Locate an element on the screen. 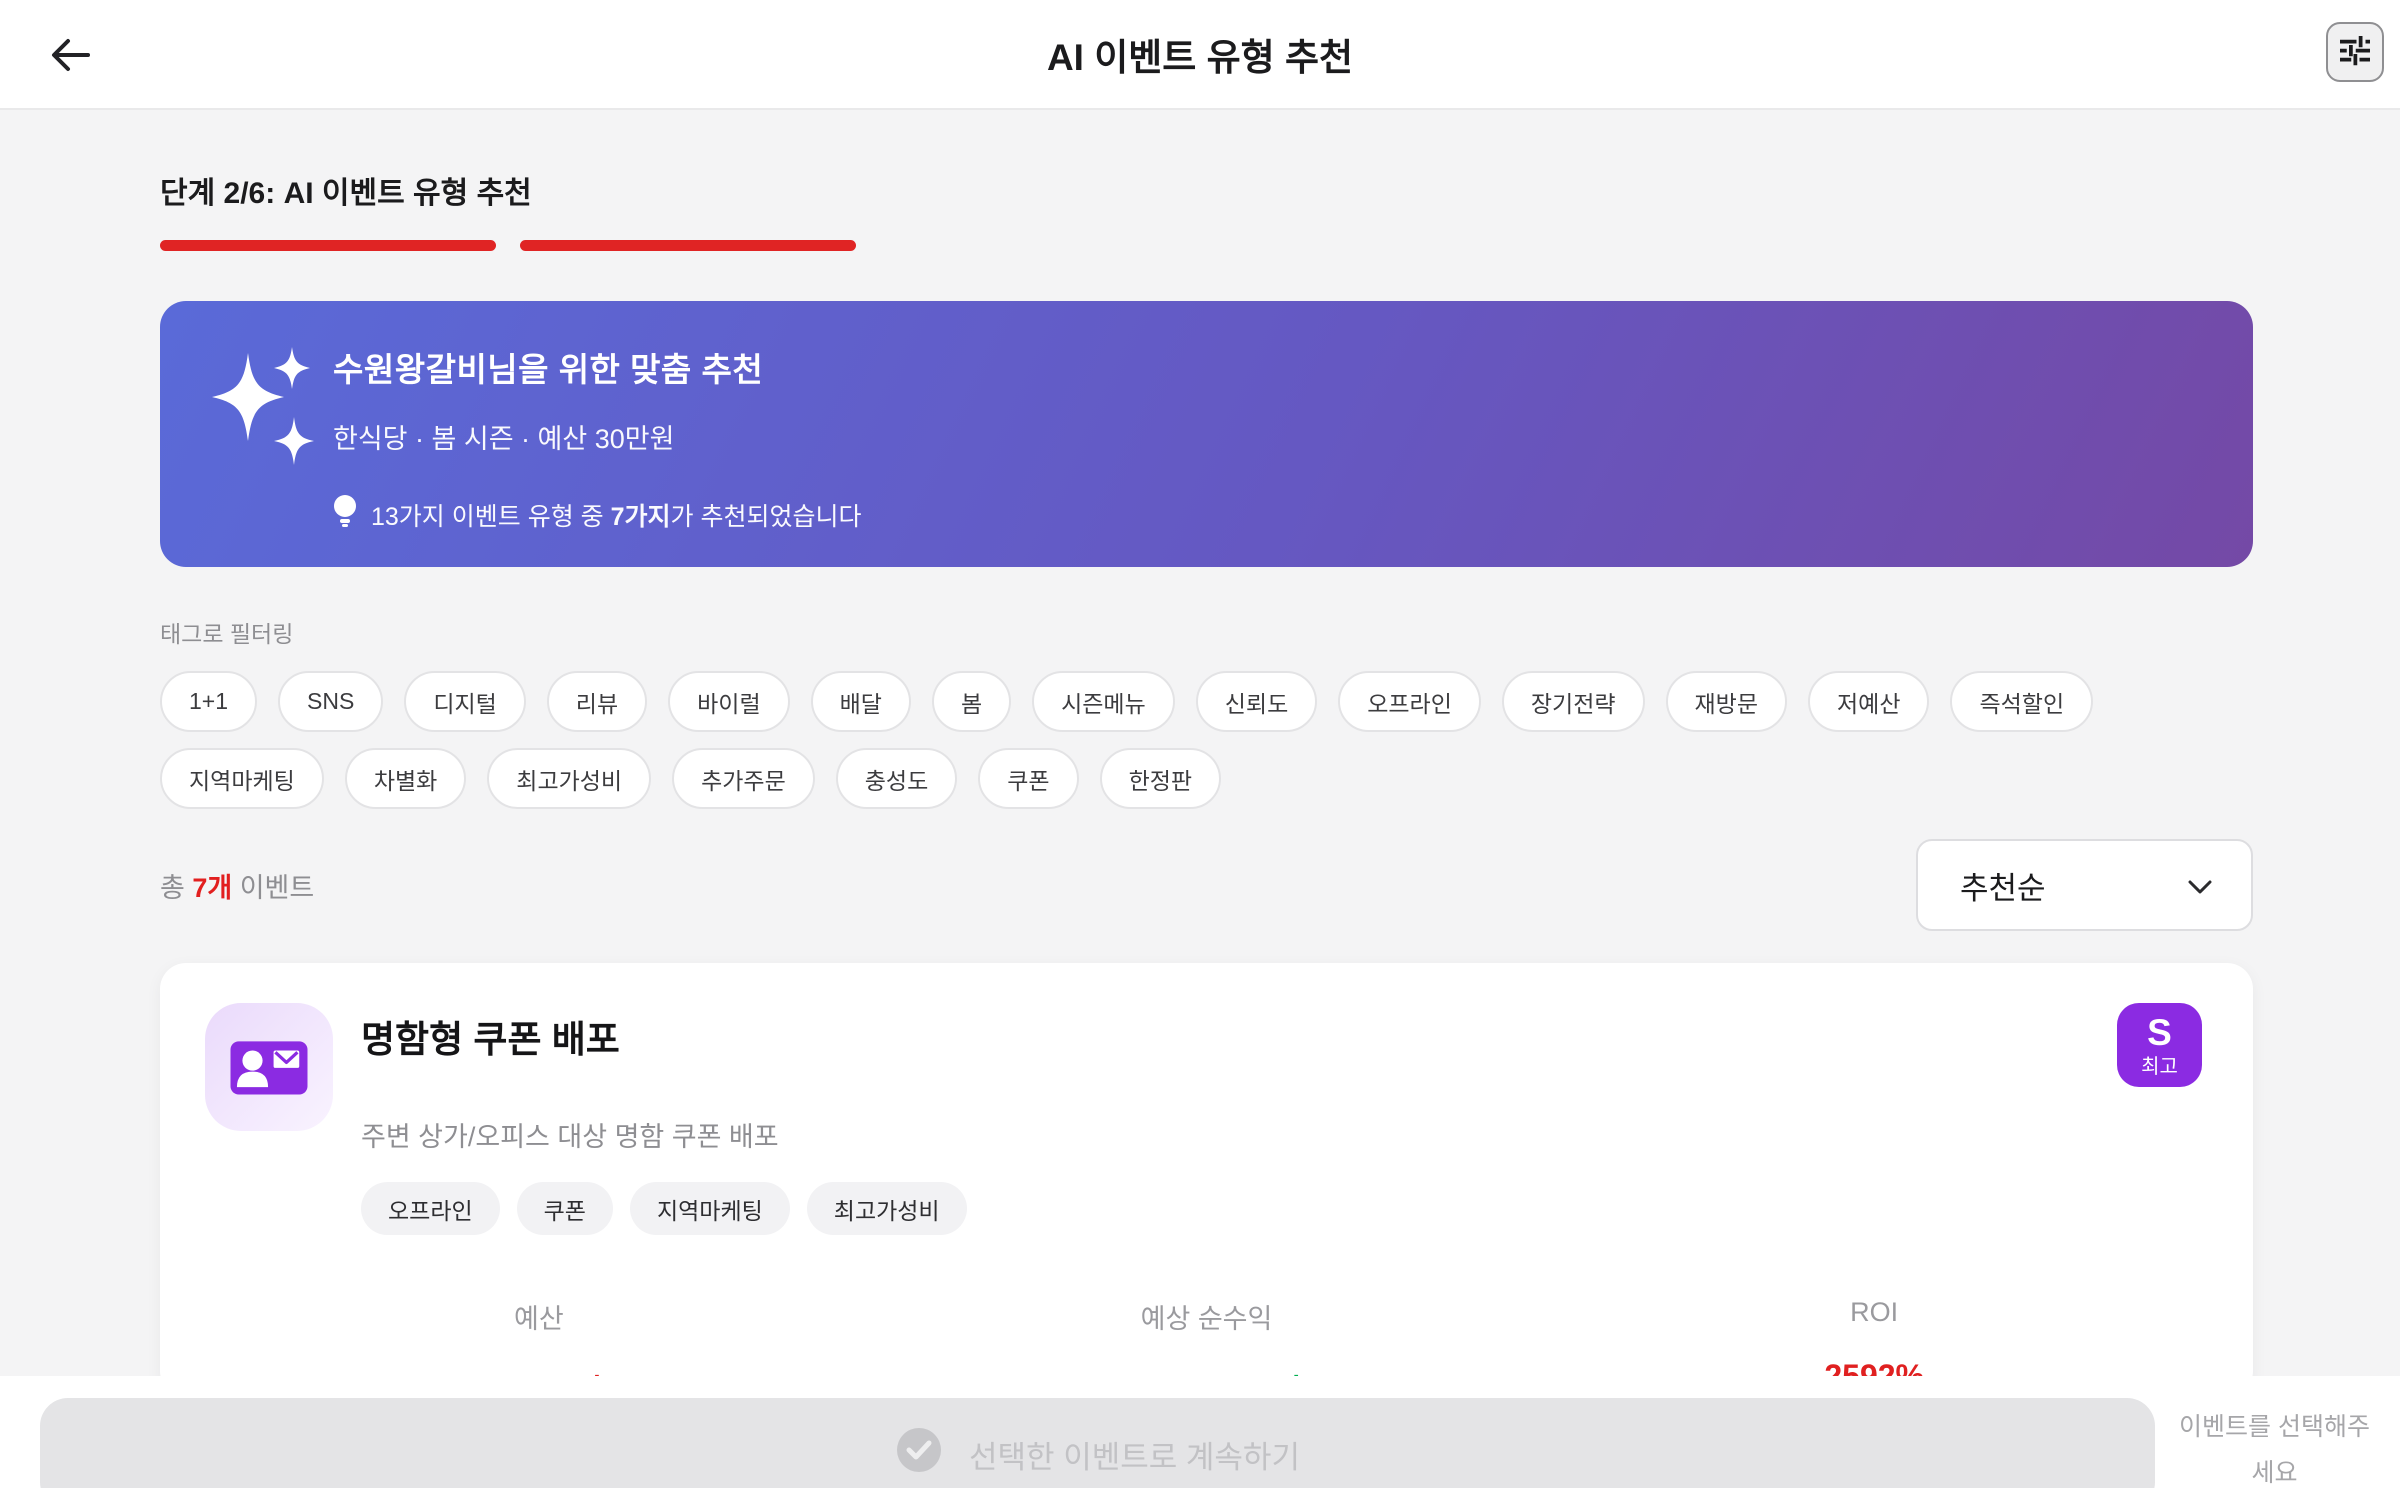 Image resolution: width=2400 pixels, height=1488 pixels. event-count: 총 7개 이벤트 is located at coordinates (237, 887).